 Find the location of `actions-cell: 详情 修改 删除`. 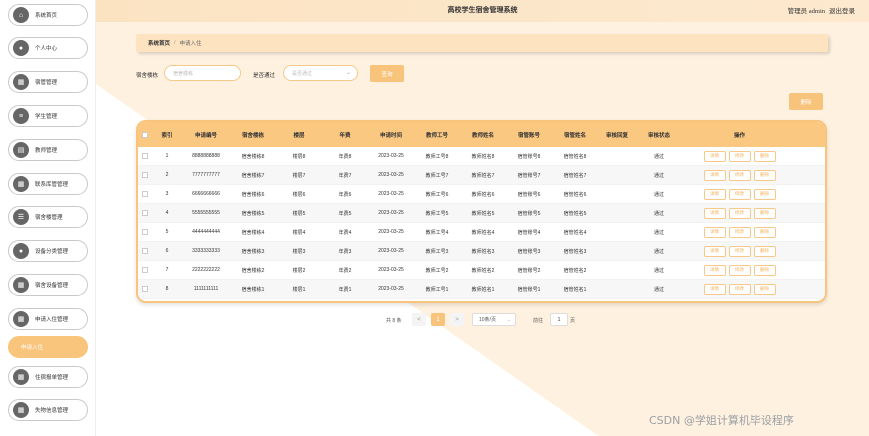

actions-cell: 详情 修改 删除 is located at coordinates (739, 156).